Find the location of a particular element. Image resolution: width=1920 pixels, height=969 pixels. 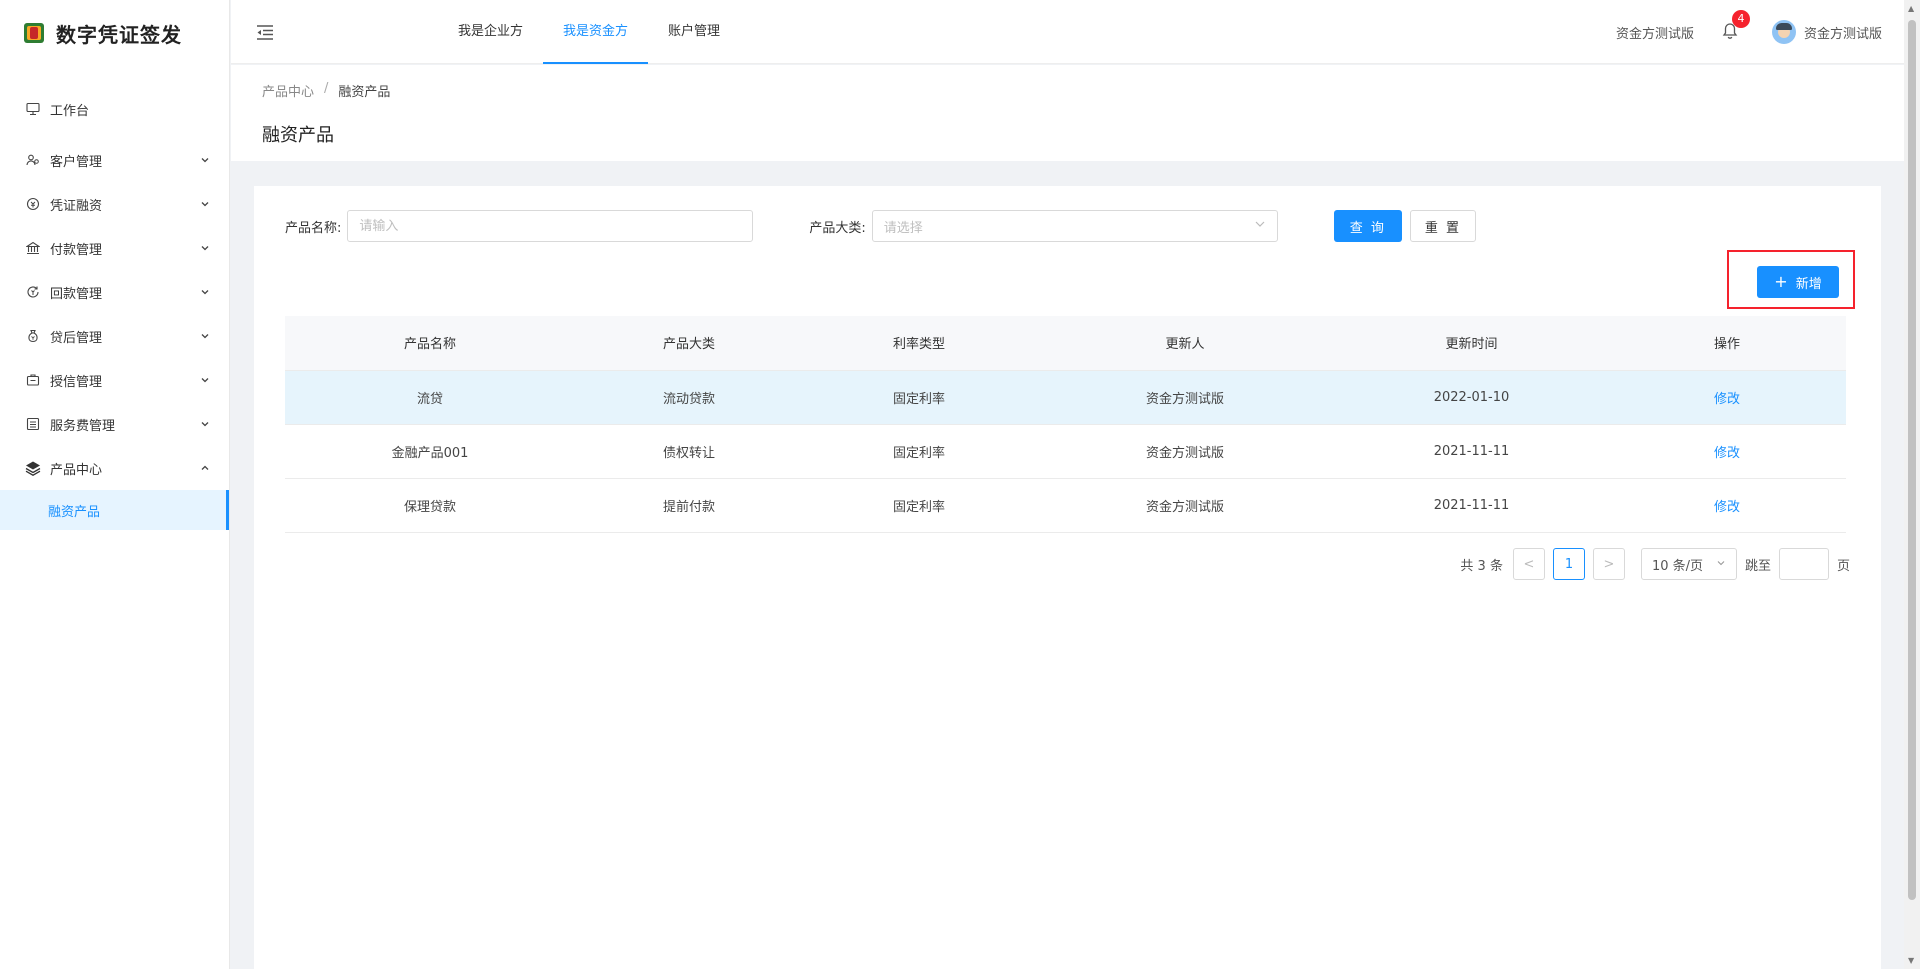

add-button: + 新增 is located at coordinates (1798, 282).